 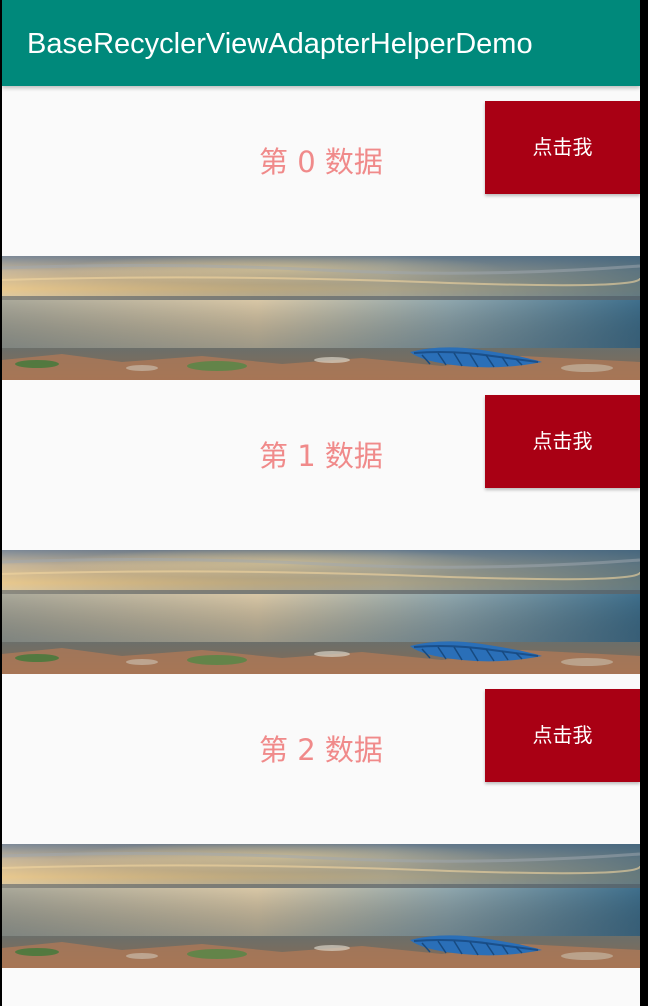 What do you see at coordinates (280, 44) in the screenshot?
I see `app-title: BaseRecyclerViewAdapterHelperDemo` at bounding box center [280, 44].